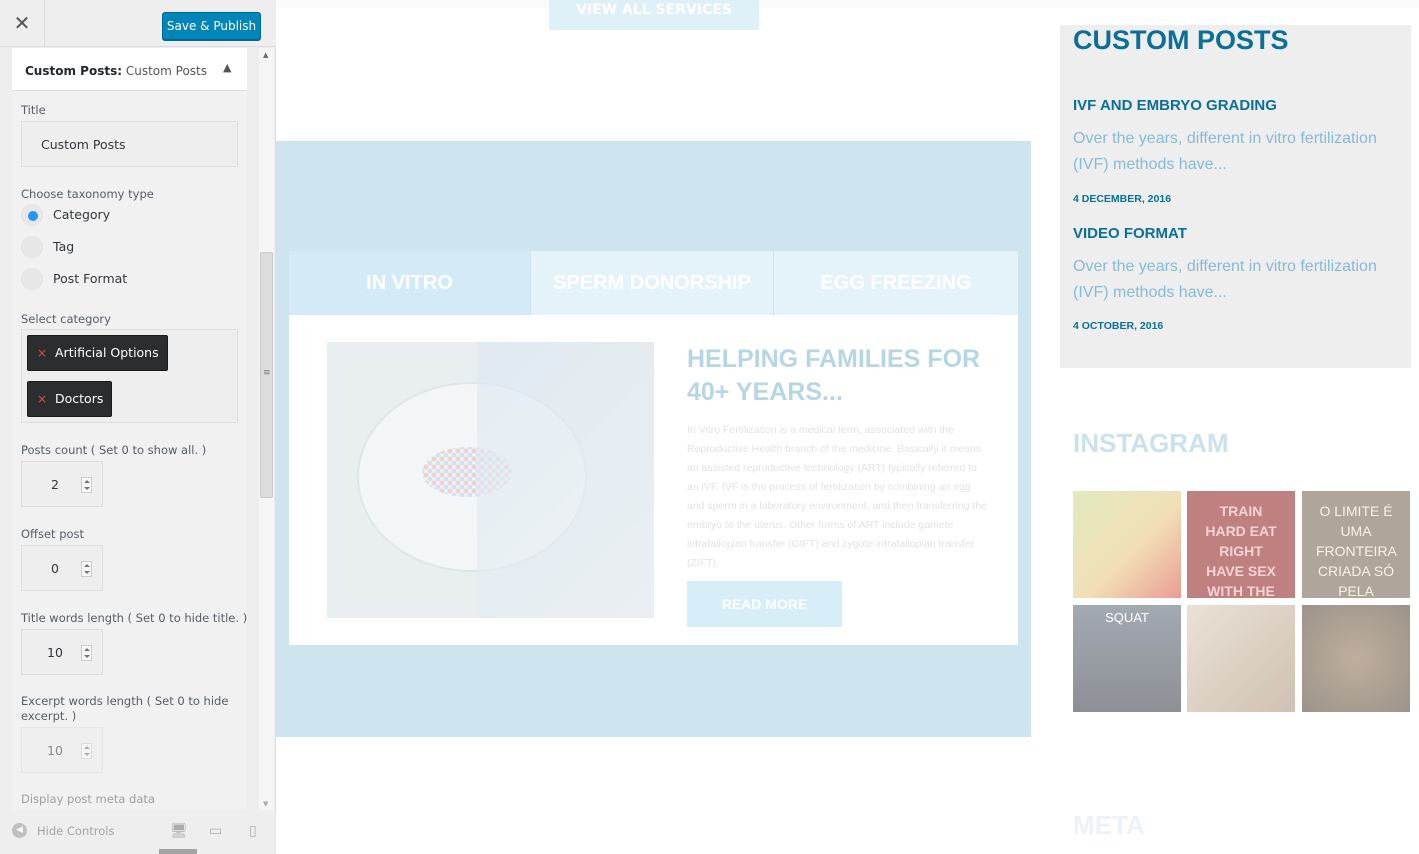 The width and height of the screenshot is (1419, 854). Describe the element at coordinates (107, 352) in the screenshot. I see `chip-label: Artificial Options` at that location.